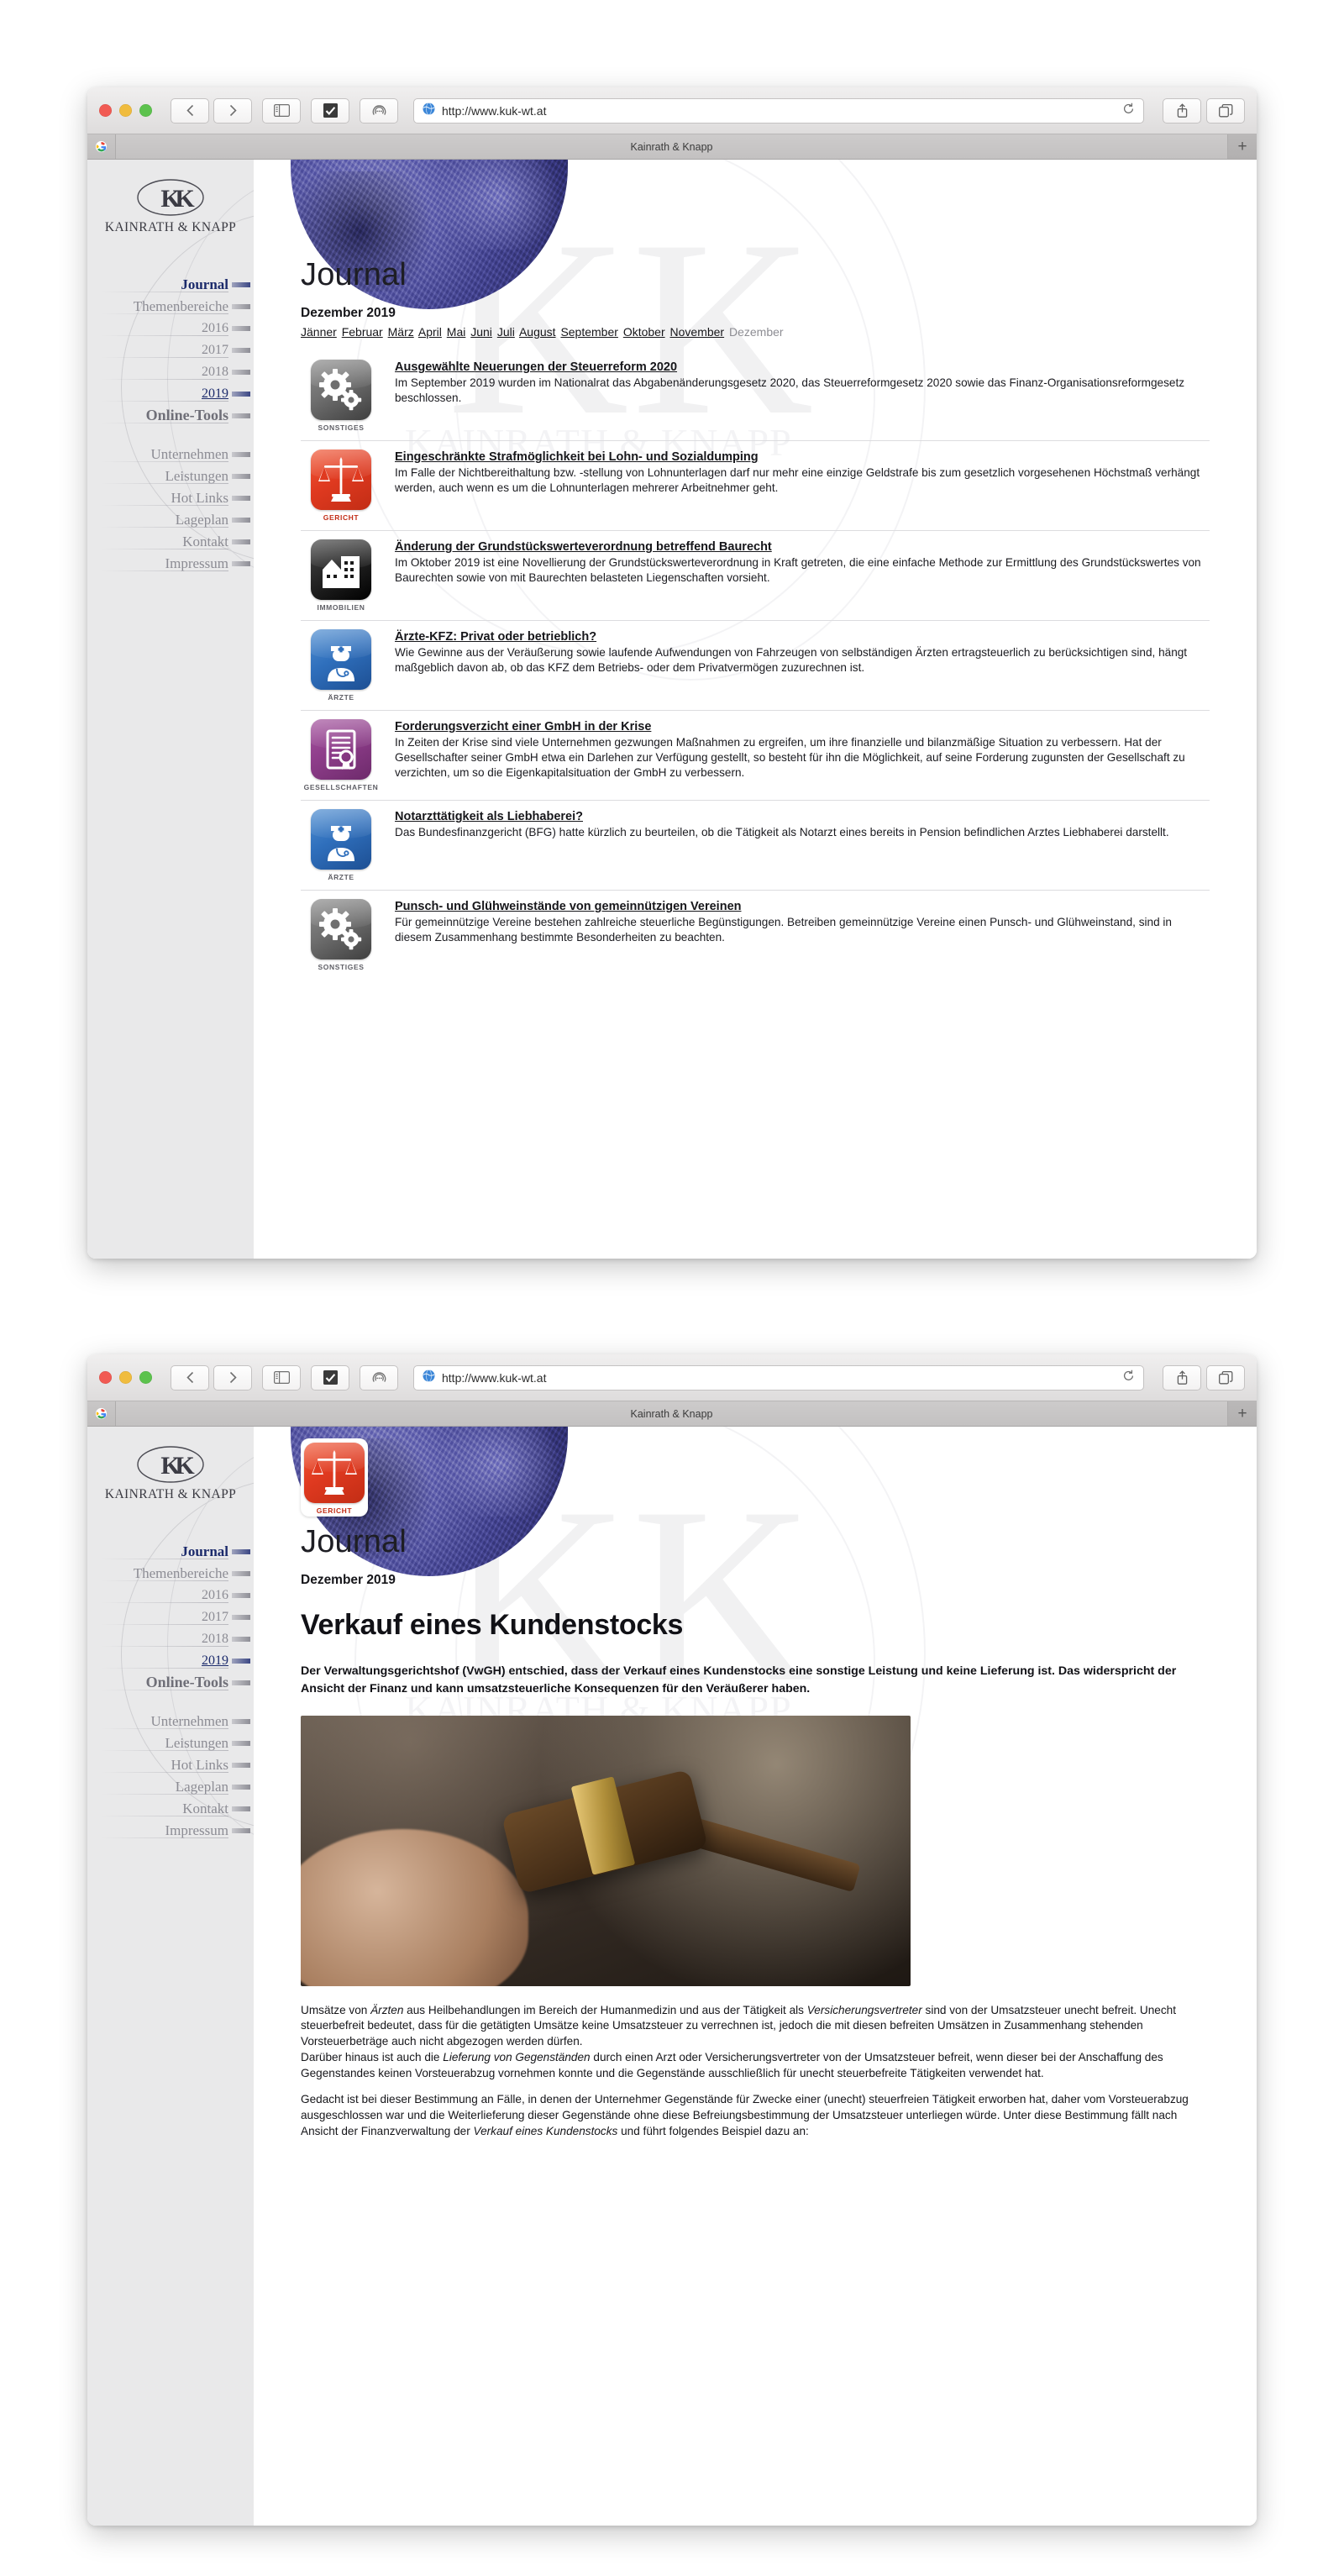 This screenshot has width=1344, height=2576. Describe the element at coordinates (506, 332) in the screenshot. I see `month-link-juli: Juli` at that location.